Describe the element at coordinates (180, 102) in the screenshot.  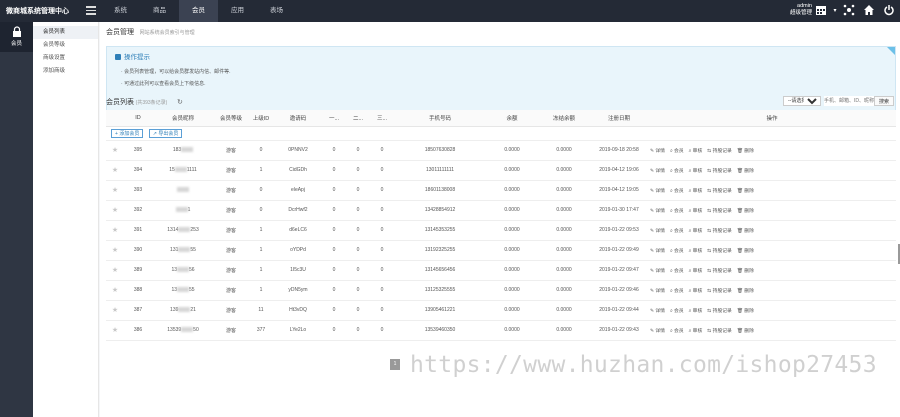
I see `refresh-icon: ↻` at that location.